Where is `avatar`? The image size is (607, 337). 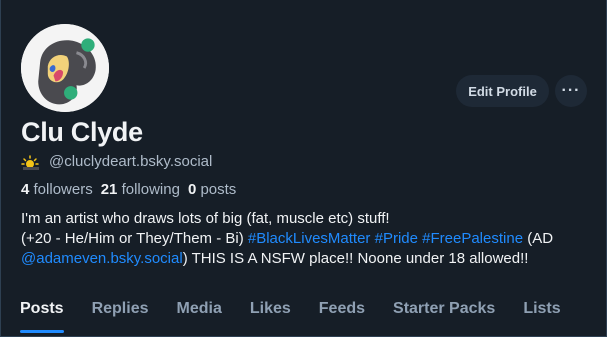
avatar is located at coordinates (65, 68).